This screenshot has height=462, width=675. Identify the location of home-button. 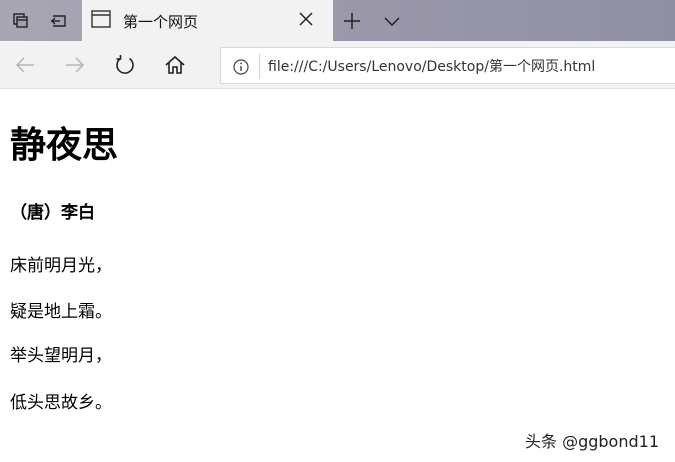
(175, 65).